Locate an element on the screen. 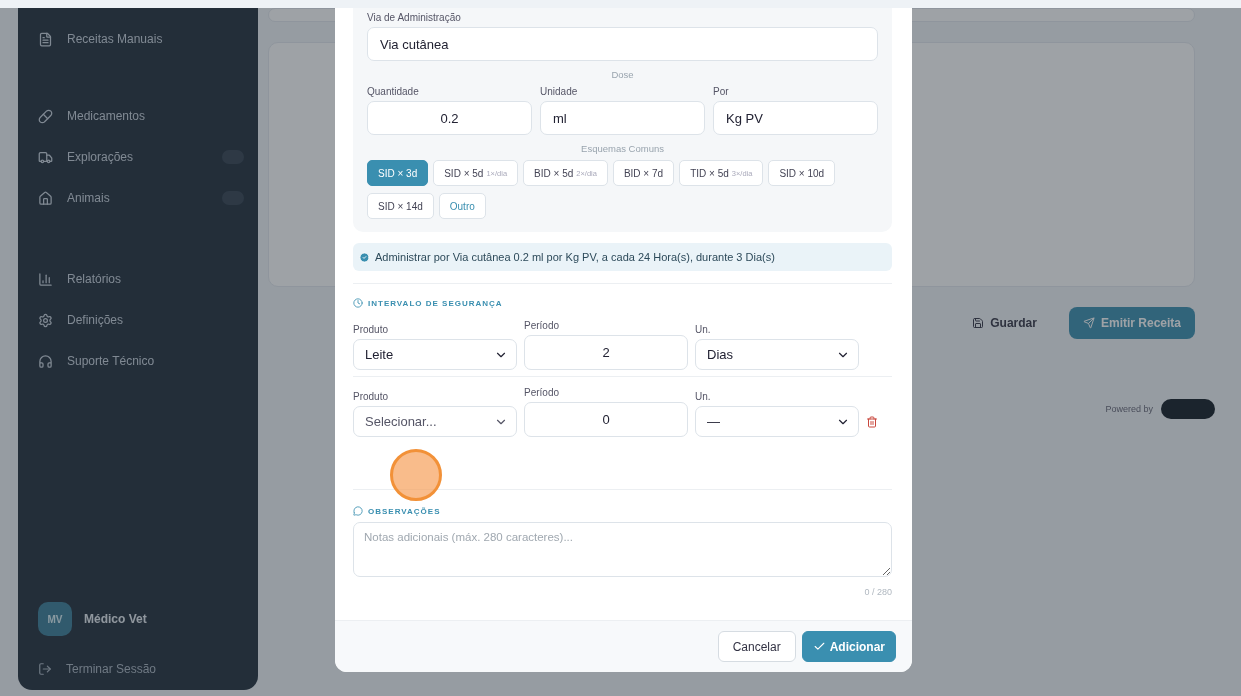  scheme-chip: Outro is located at coordinates (462, 206).